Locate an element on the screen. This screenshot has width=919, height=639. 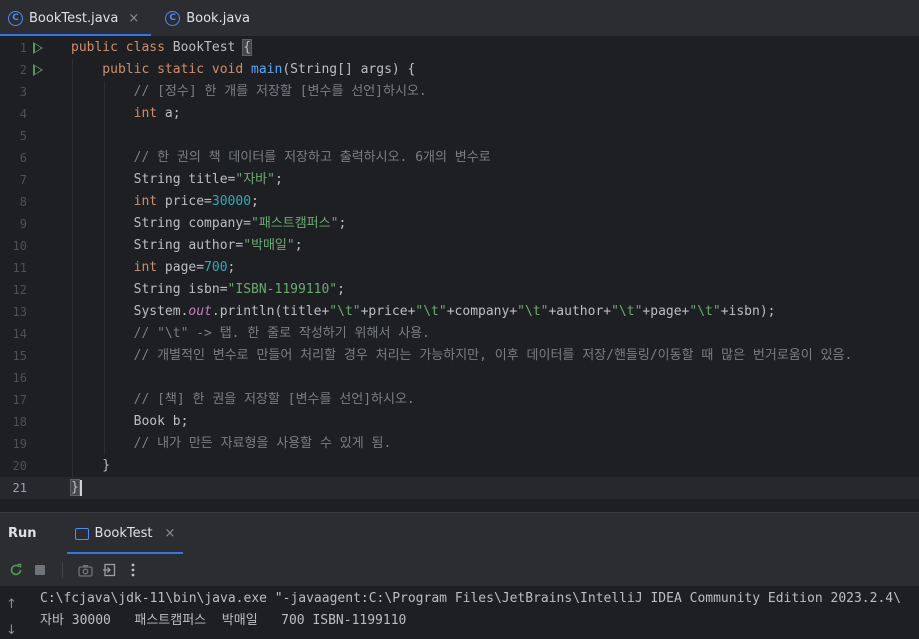
class-icon: C is located at coordinates (15, 18).